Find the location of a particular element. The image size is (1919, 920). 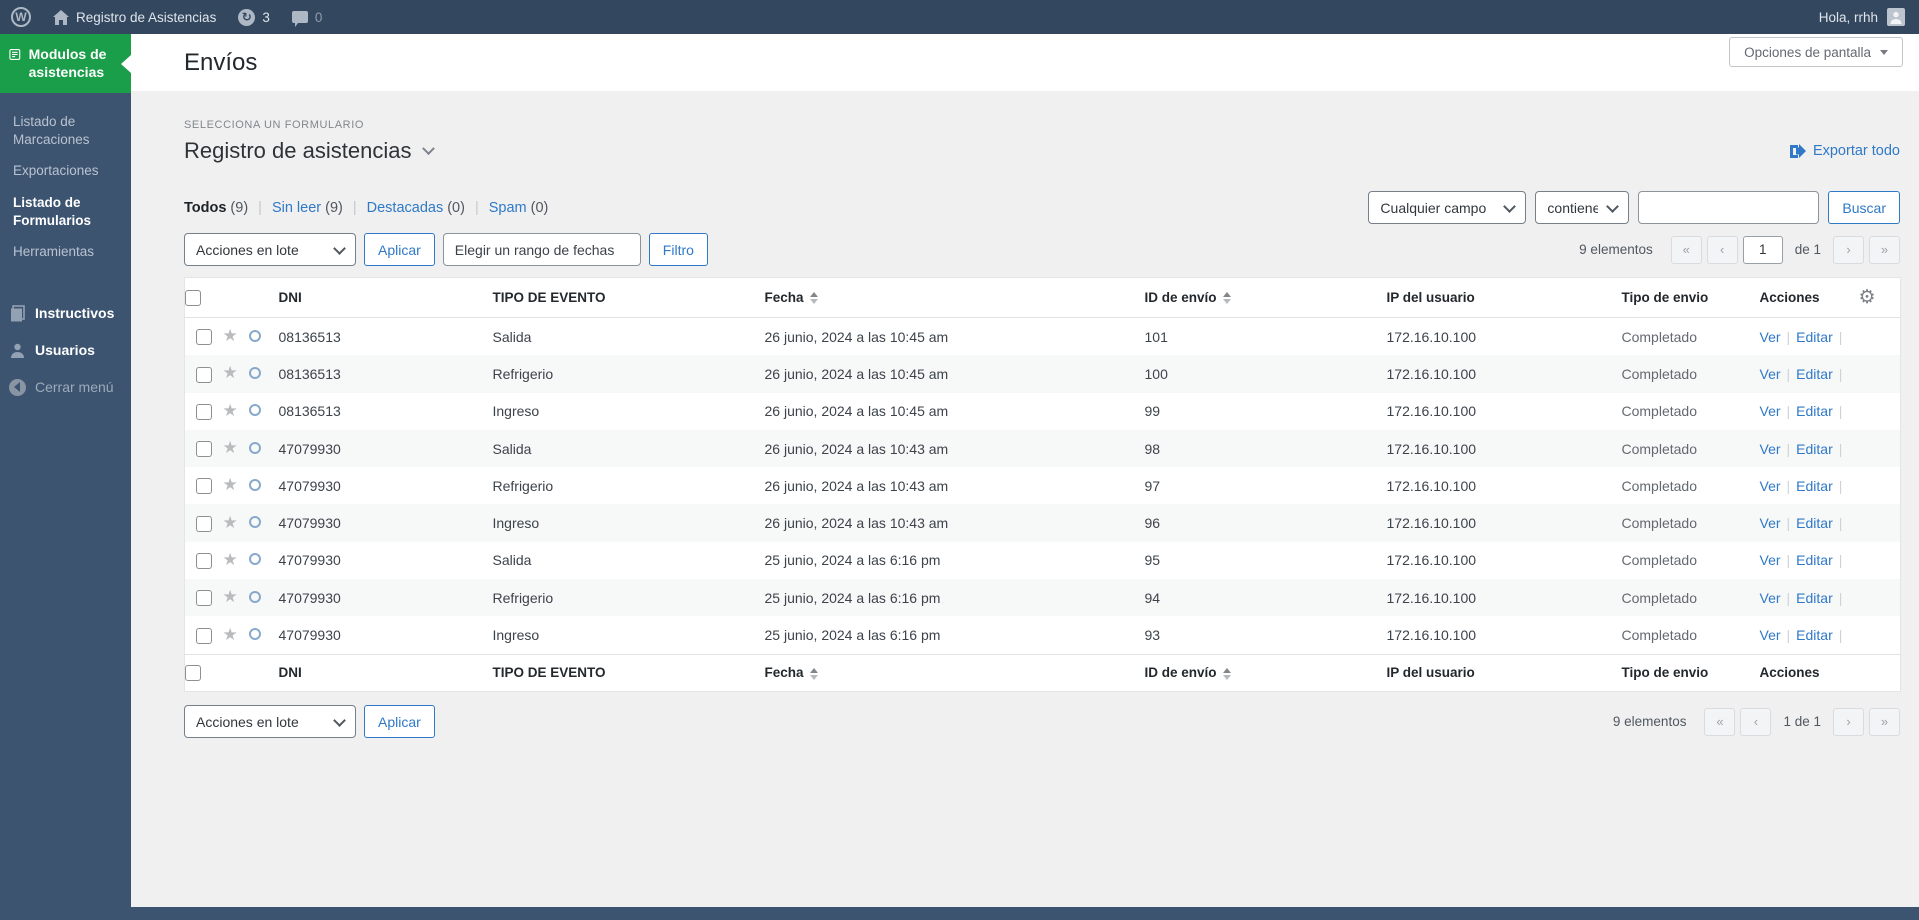

cell-dni: 08136513 is located at coordinates (309, 373).